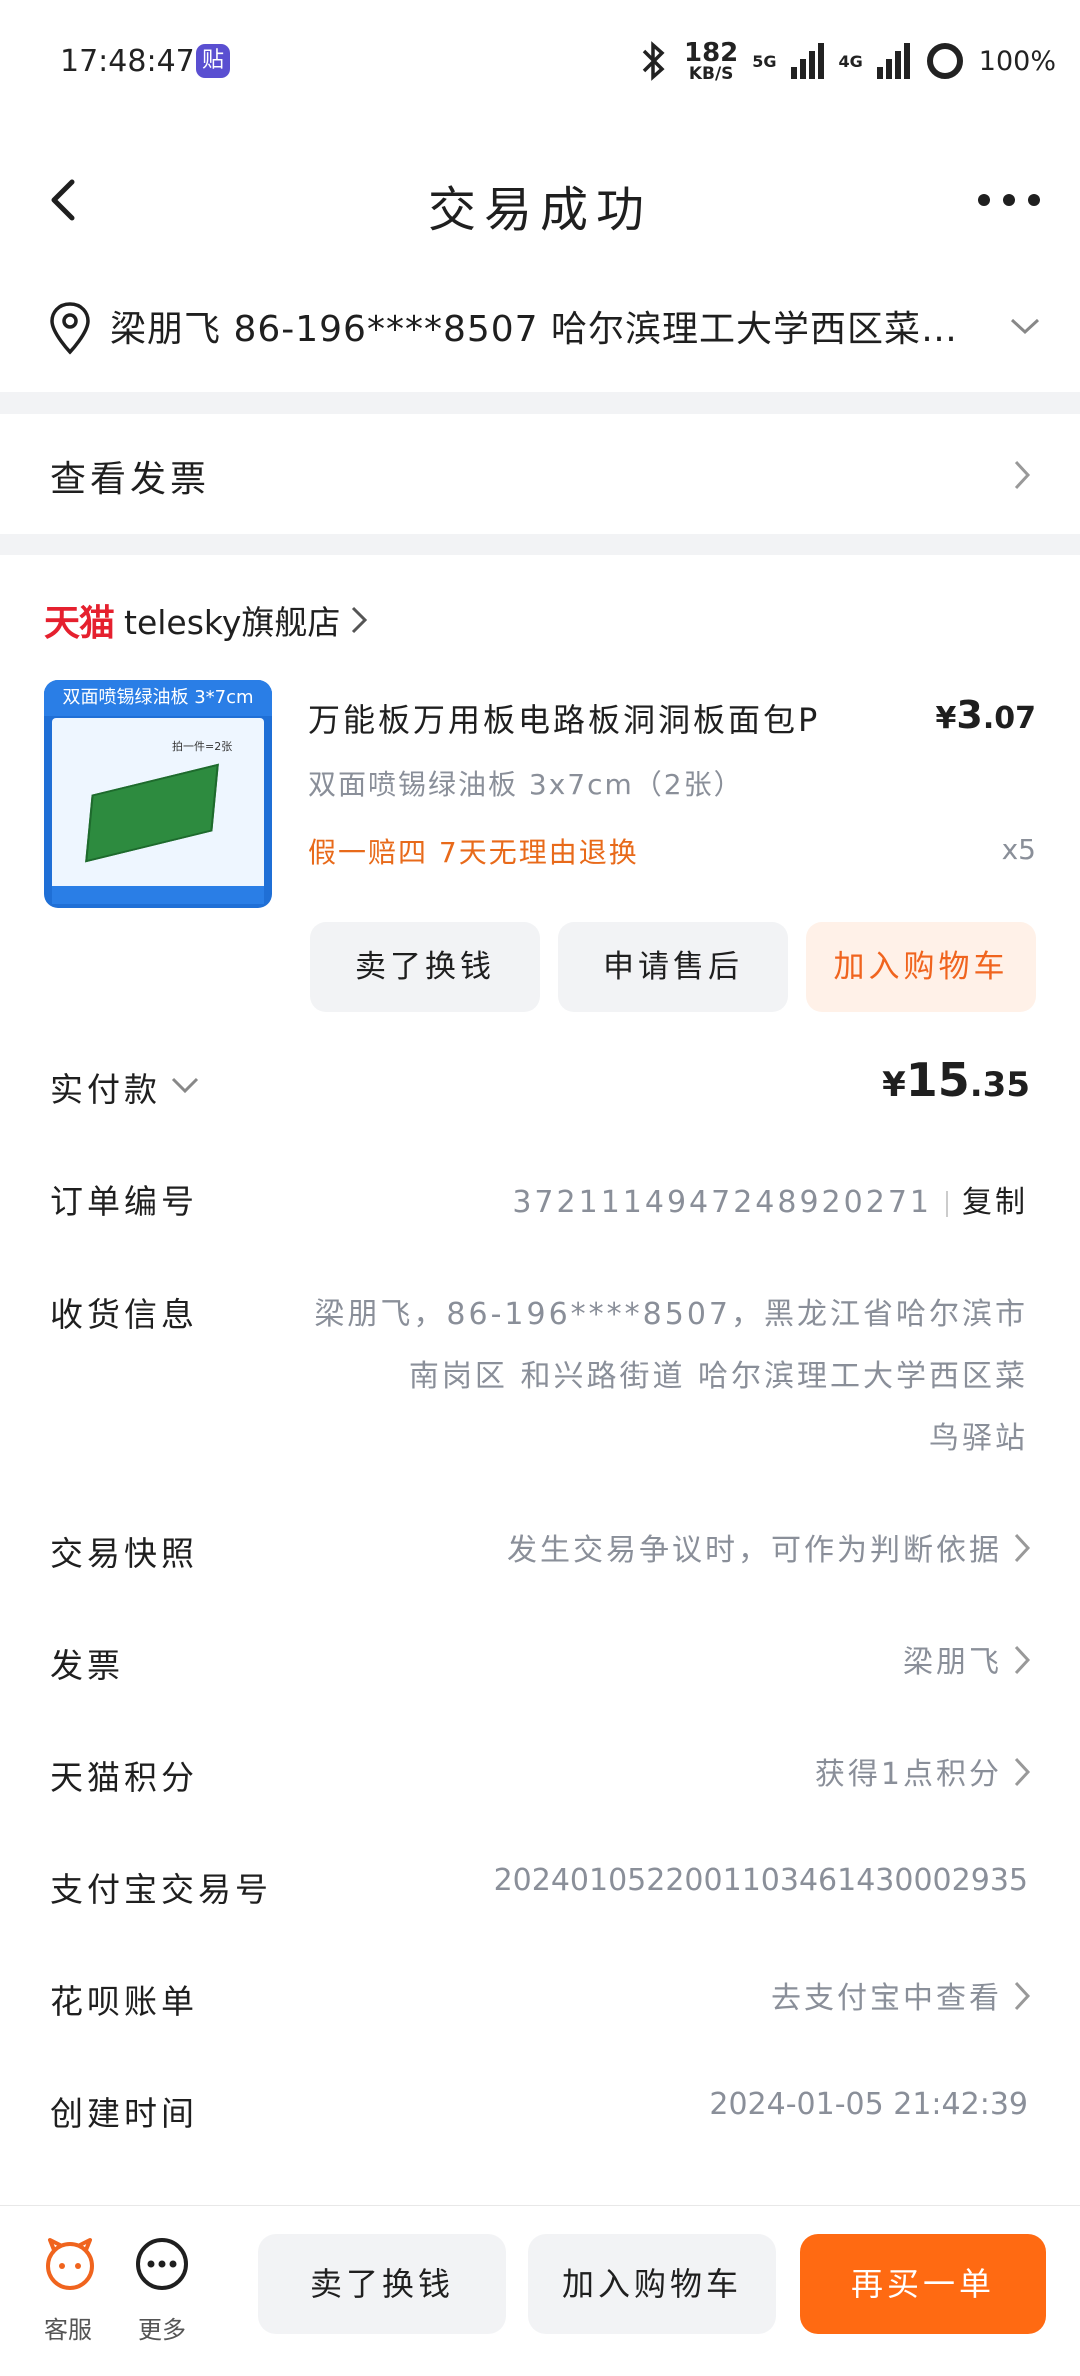 Image resolution: width=1080 pixels, height=2376 pixels. Describe the element at coordinates (70, 2264) in the screenshot. I see `customer-service-icon` at that location.